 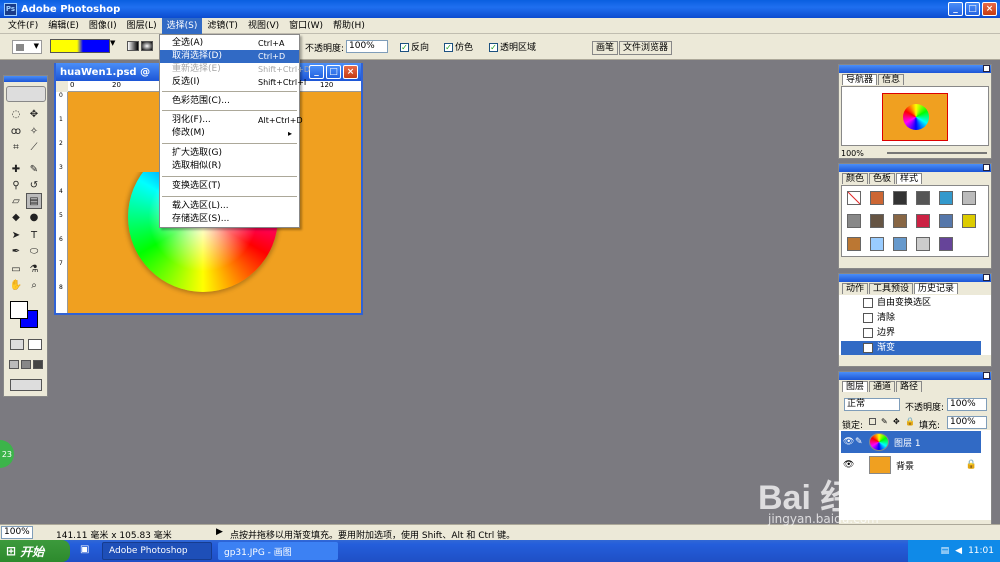 What do you see at coordinates (229, 133) in the screenshot?
I see `menu-item-modify: 修改(M) ▸` at bounding box center [229, 133].